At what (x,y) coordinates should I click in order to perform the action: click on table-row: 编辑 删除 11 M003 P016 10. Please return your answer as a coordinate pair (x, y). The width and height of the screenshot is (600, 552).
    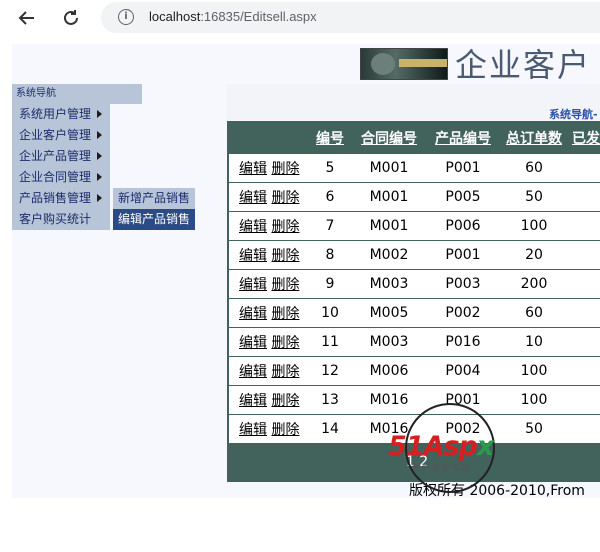
    Looking at the image, I should click on (414, 342).